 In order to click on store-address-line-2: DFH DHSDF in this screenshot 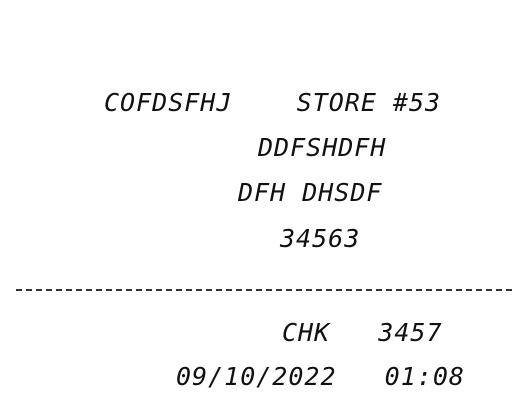, I will do `click(310, 192)`.